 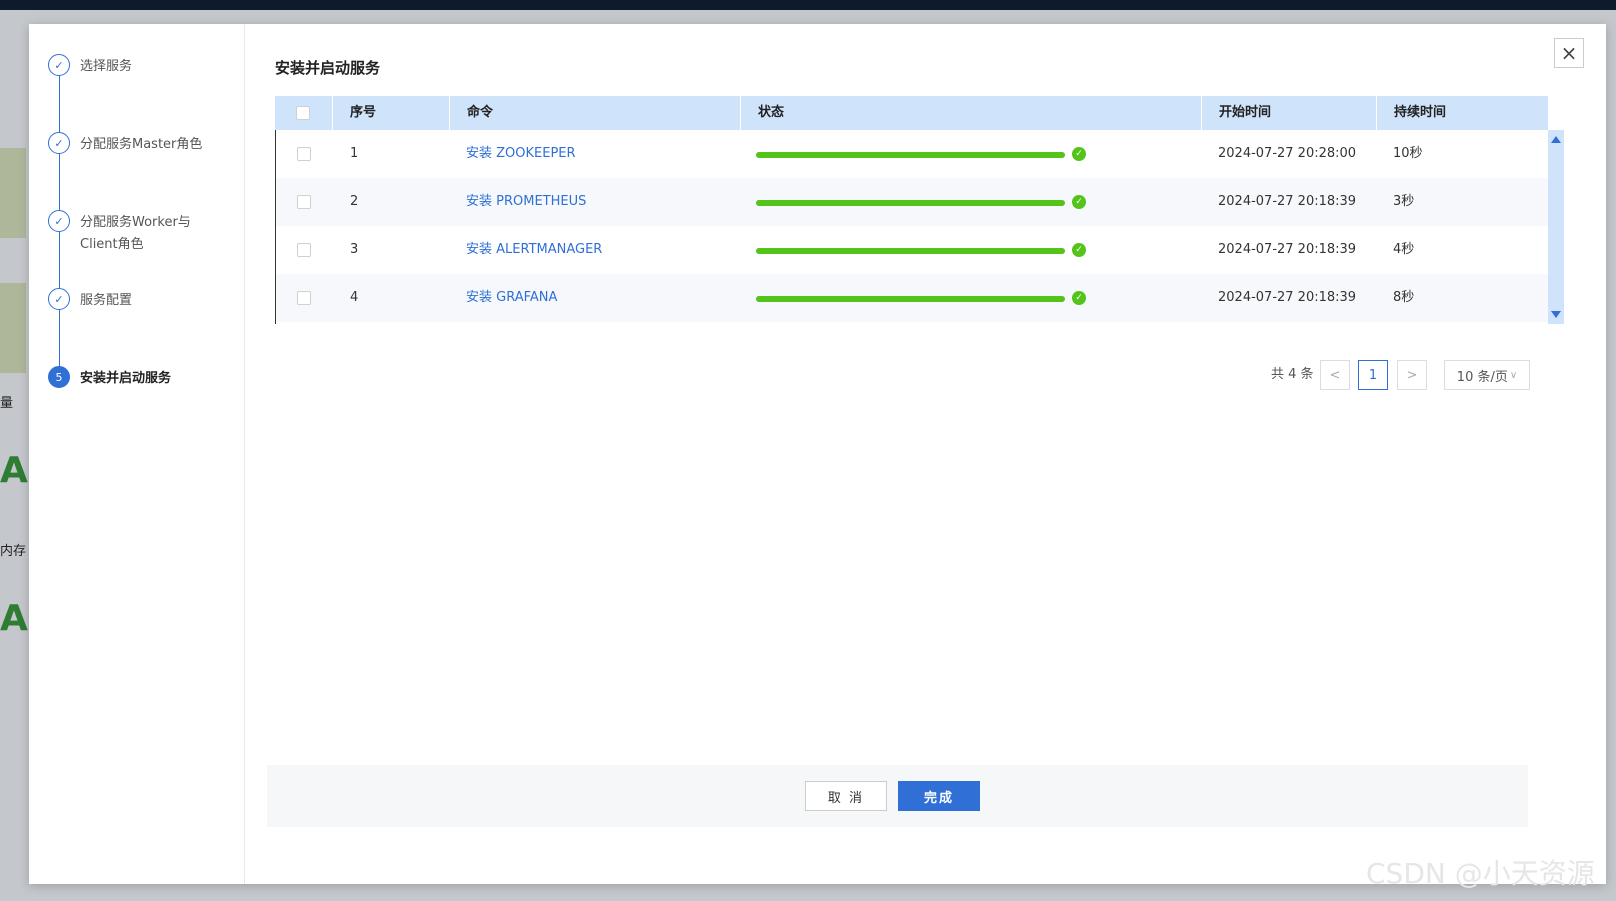 I want to click on scroll-up-icon, so click(x=1556, y=139).